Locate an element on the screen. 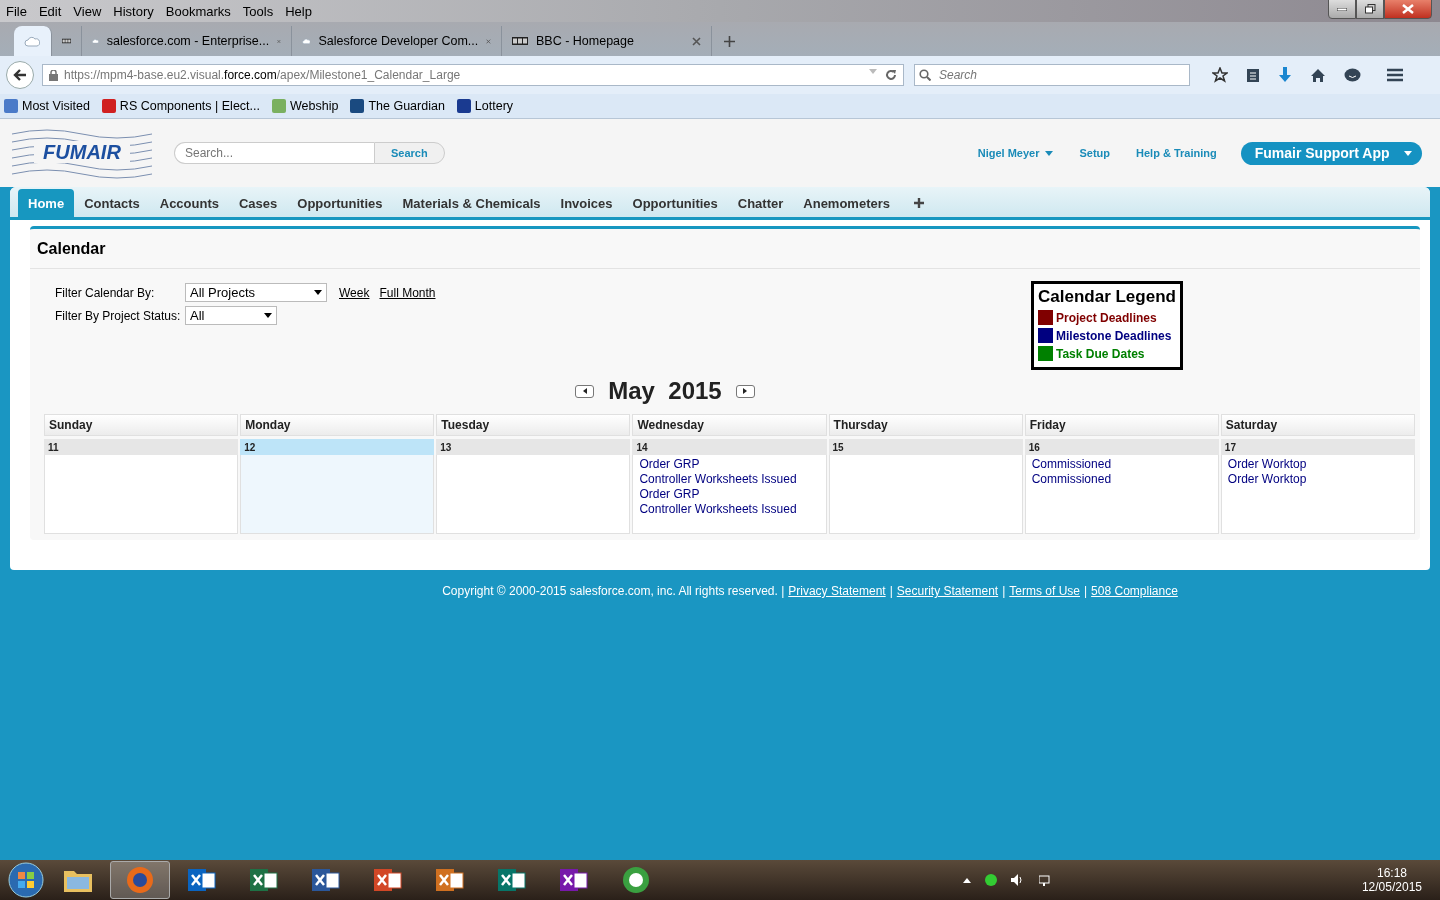 The height and width of the screenshot is (900, 1440). header-link: Setup is located at coordinates (1094, 153).